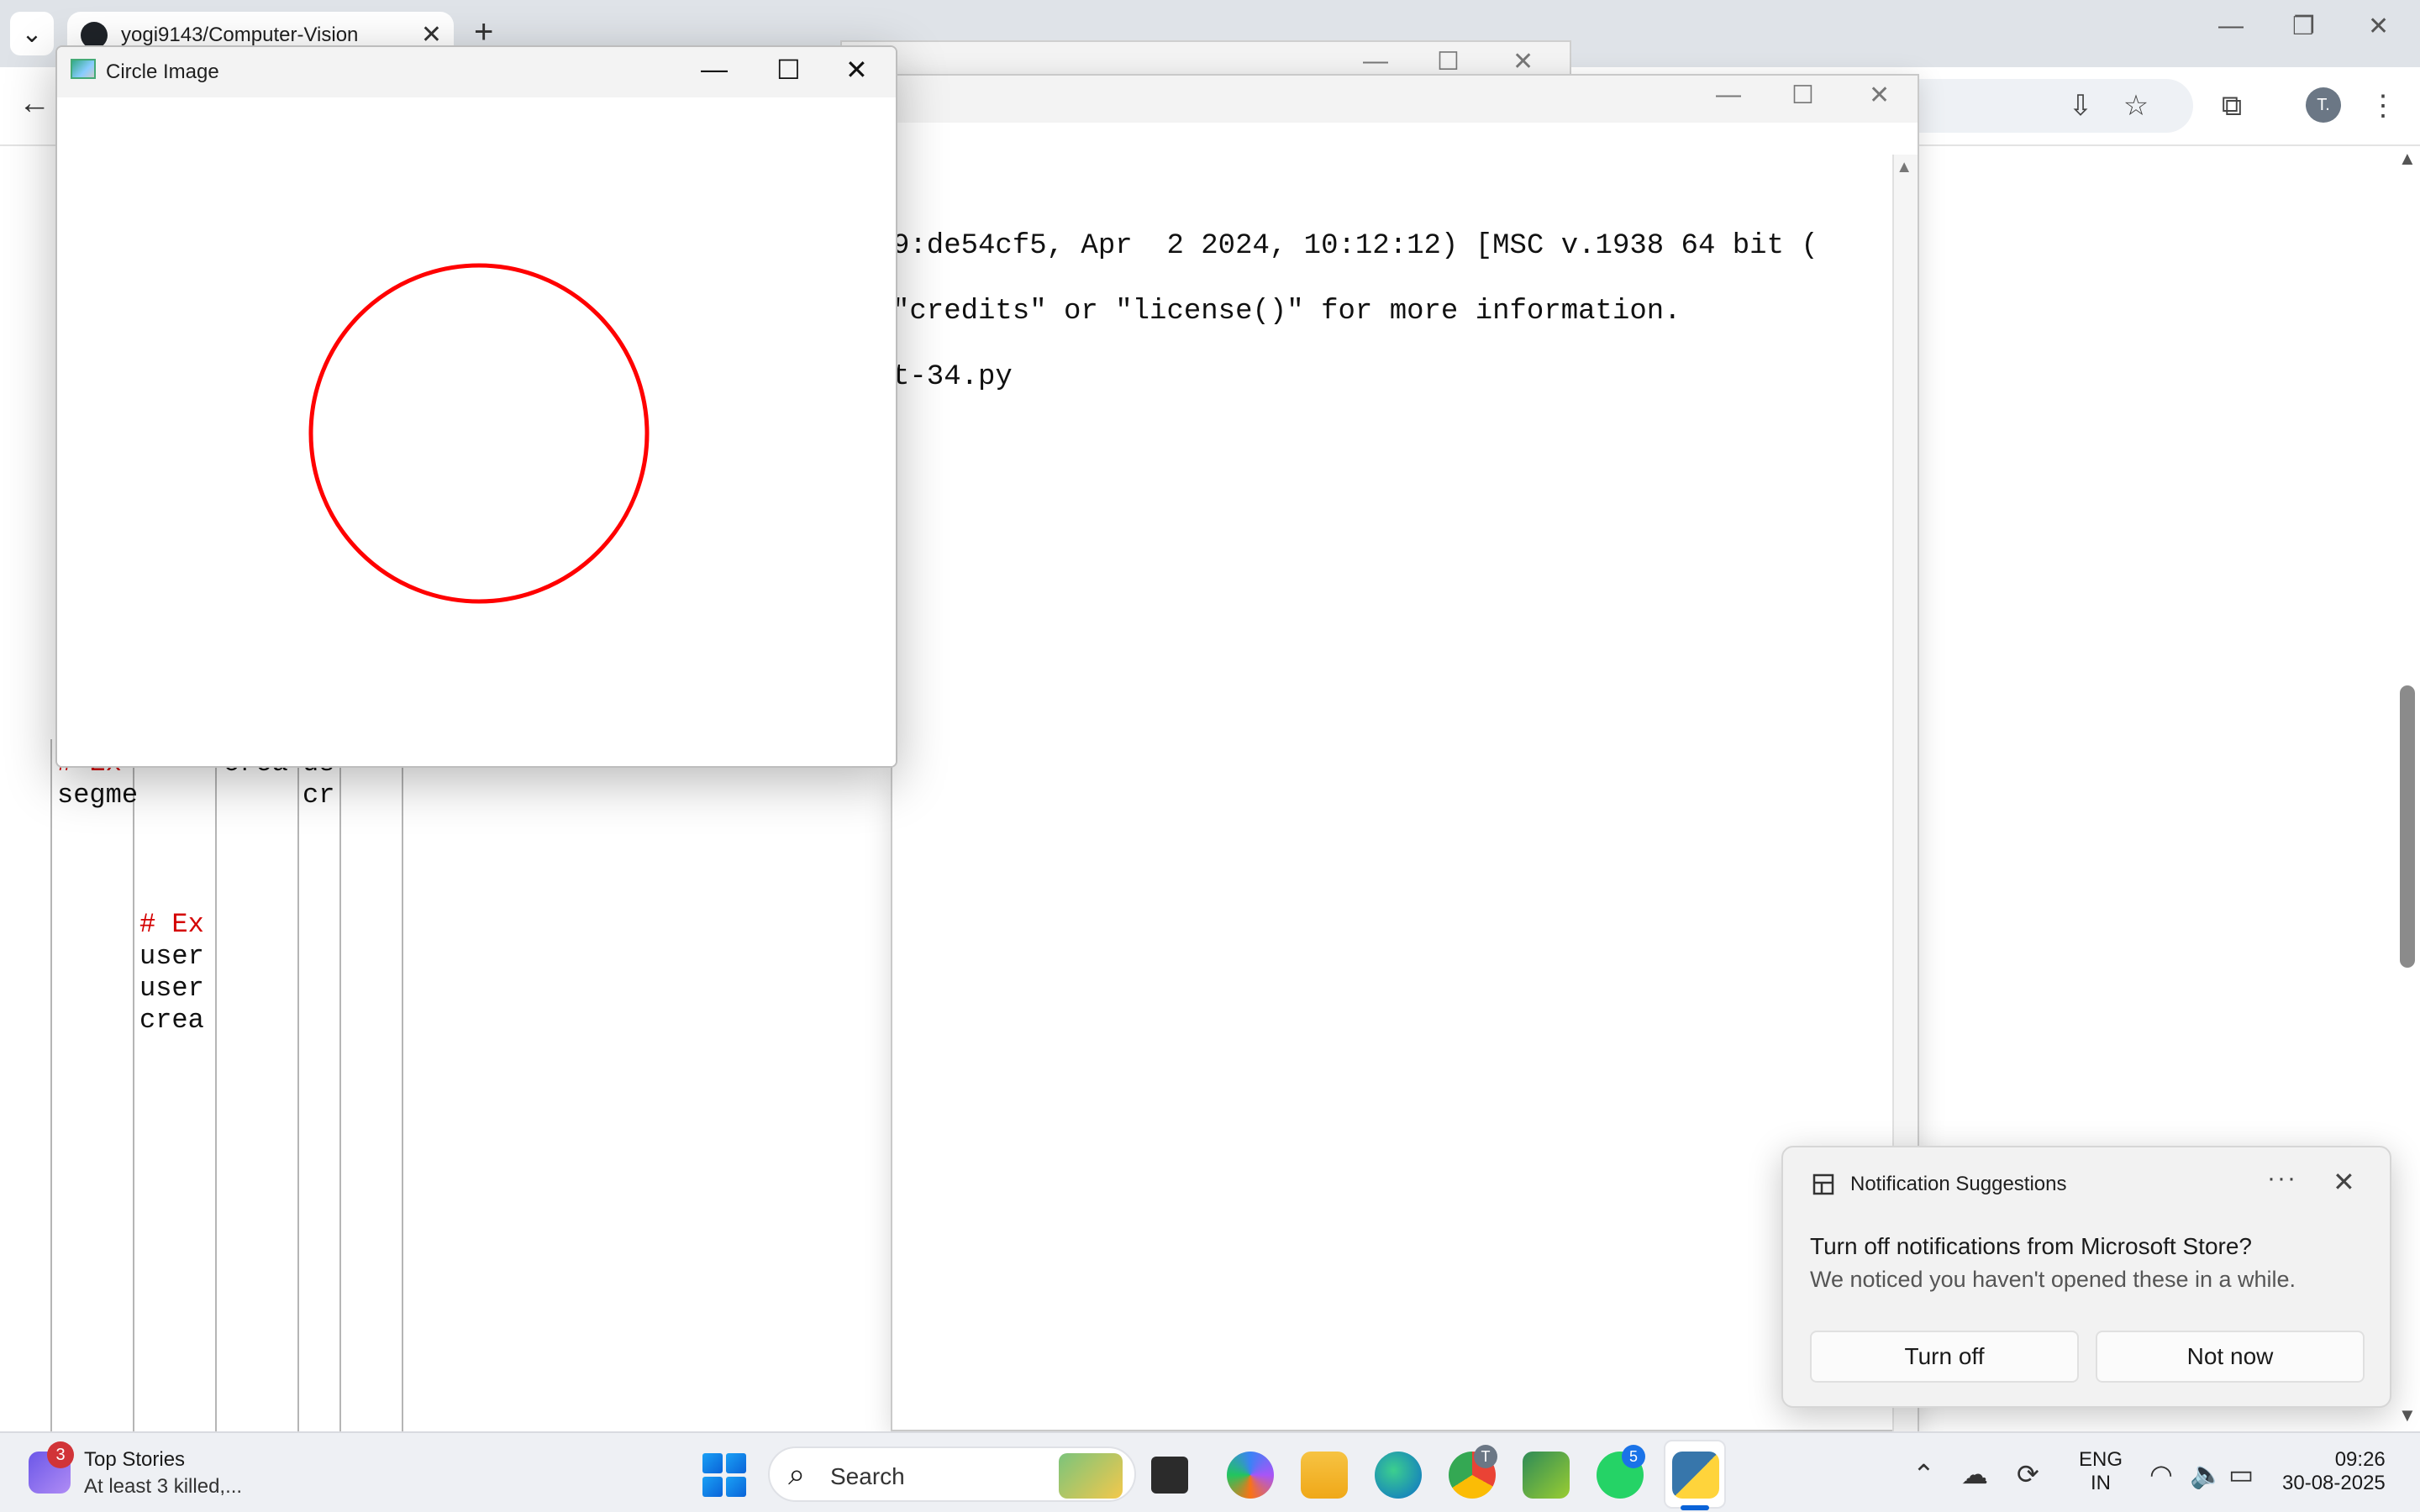  What do you see at coordinates (2241, 1474) in the screenshot?
I see `battery-icon: ▭` at bounding box center [2241, 1474].